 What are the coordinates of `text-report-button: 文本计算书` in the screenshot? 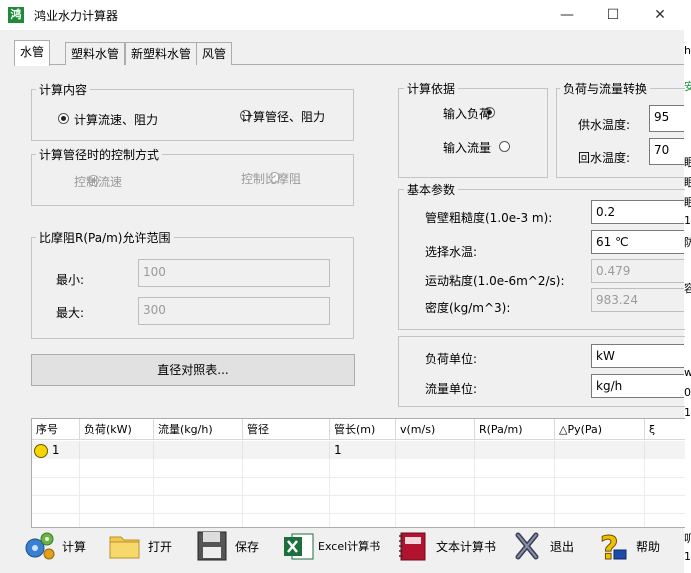 It's located at (448, 546).